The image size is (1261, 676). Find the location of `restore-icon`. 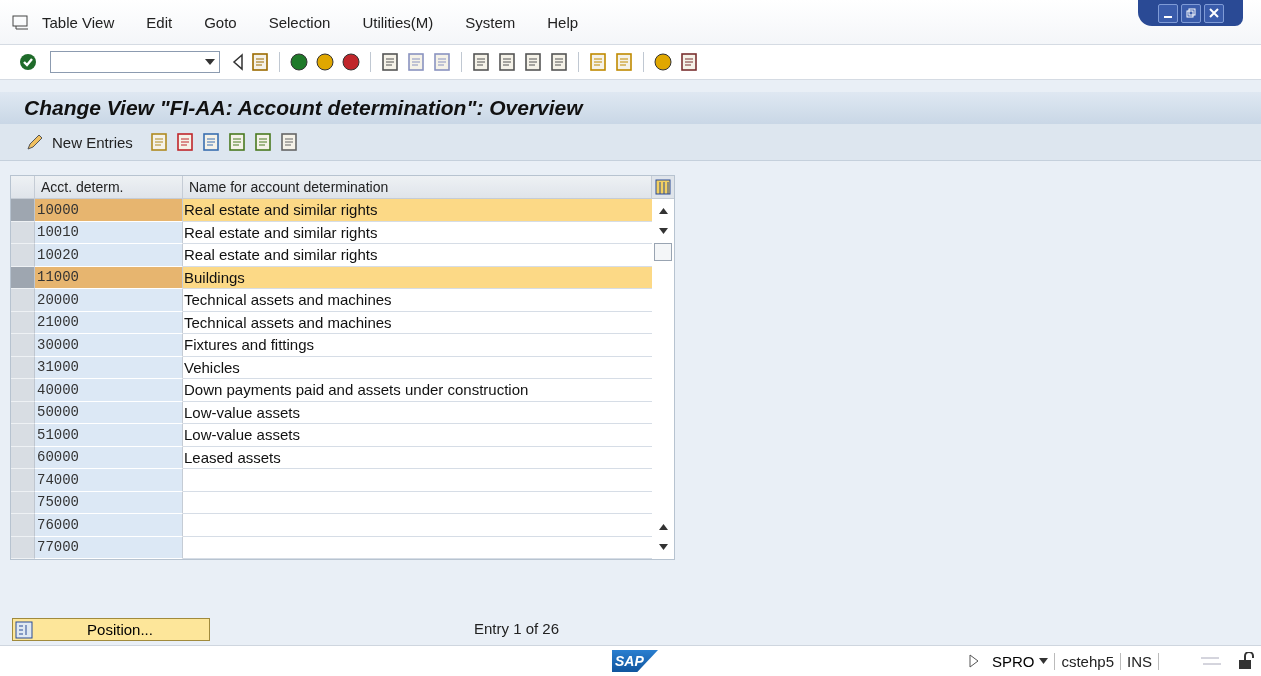

restore-icon is located at coordinates (1190, 13).